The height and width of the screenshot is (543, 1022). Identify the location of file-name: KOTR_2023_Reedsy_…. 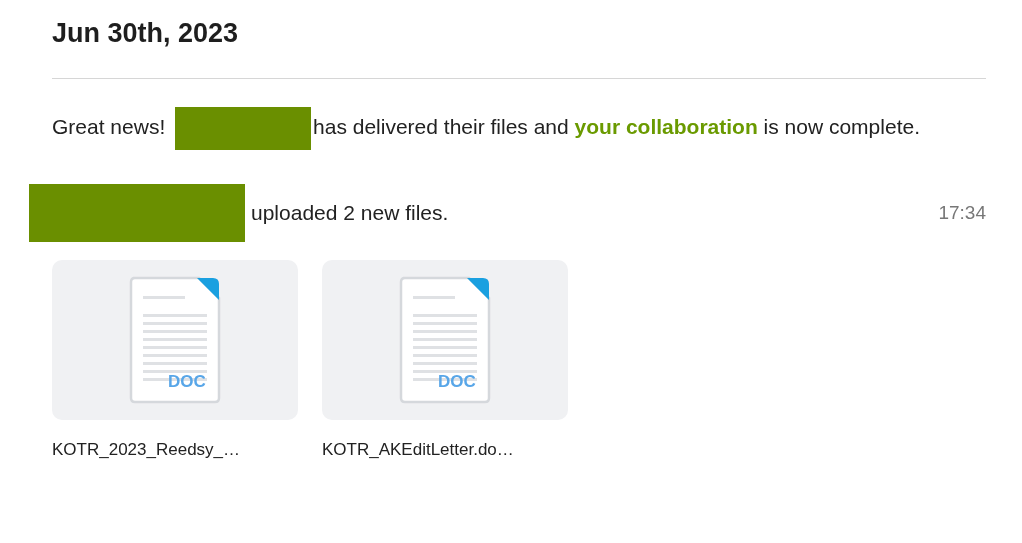
(175, 450).